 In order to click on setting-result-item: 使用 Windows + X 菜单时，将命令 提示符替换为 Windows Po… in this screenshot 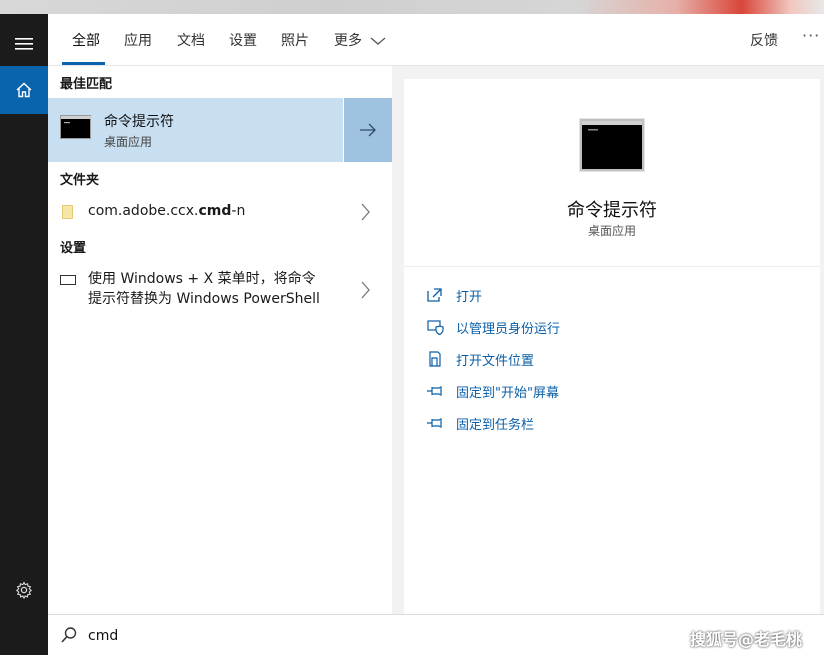, I will do `click(220, 289)`.